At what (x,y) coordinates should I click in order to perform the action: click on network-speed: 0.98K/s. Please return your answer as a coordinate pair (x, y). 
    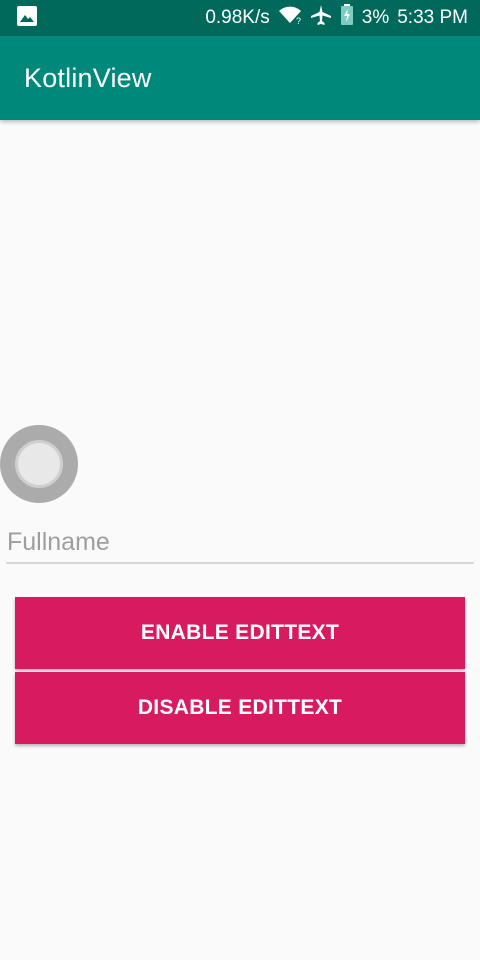
    Looking at the image, I should click on (237, 17).